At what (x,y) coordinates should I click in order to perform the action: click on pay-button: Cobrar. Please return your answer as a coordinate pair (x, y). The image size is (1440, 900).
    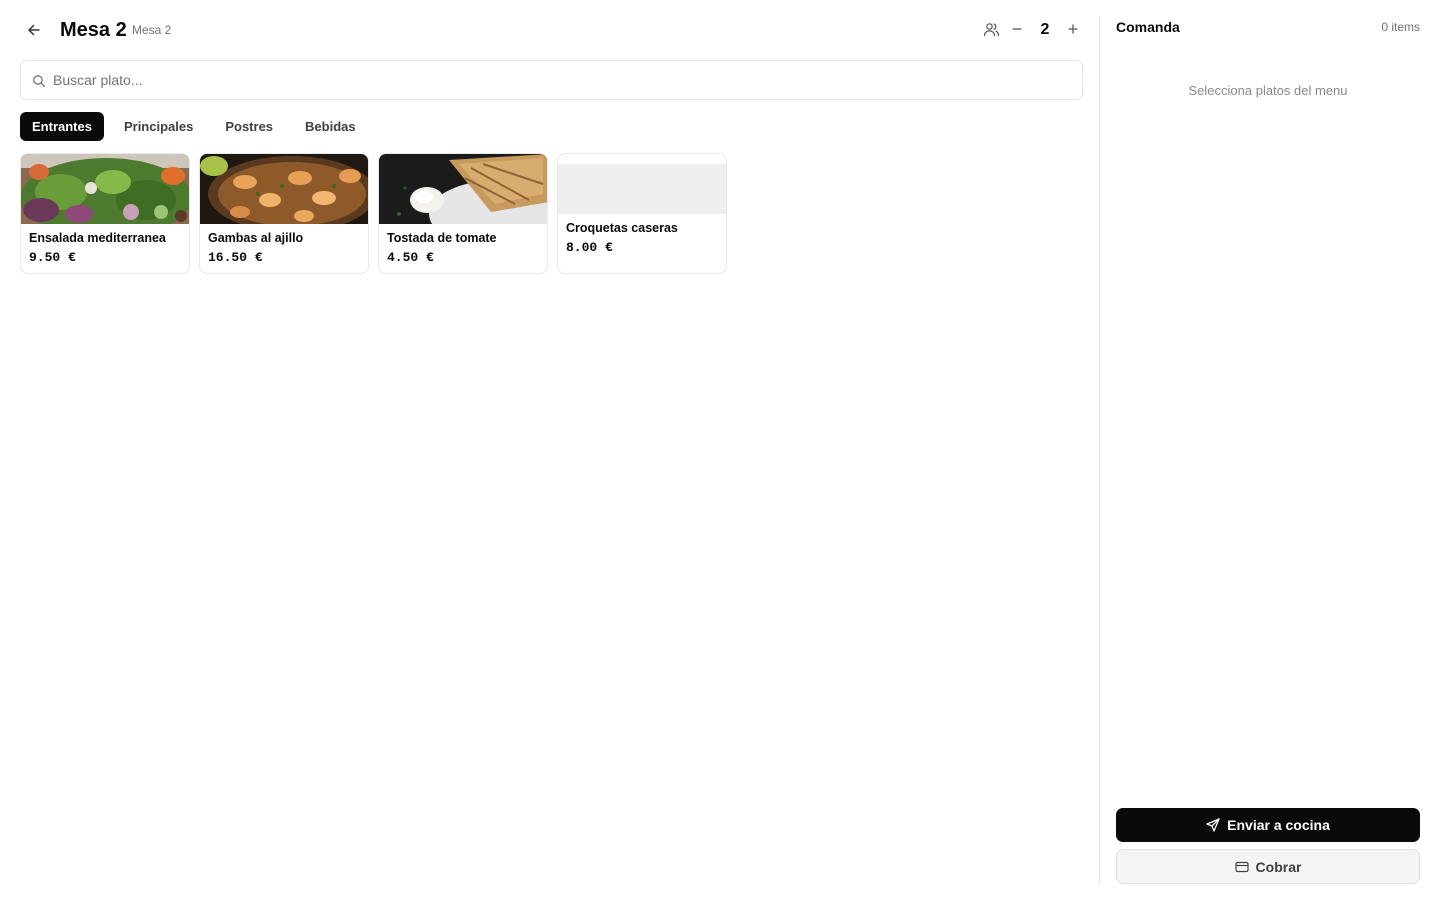
    Looking at the image, I should click on (1268, 866).